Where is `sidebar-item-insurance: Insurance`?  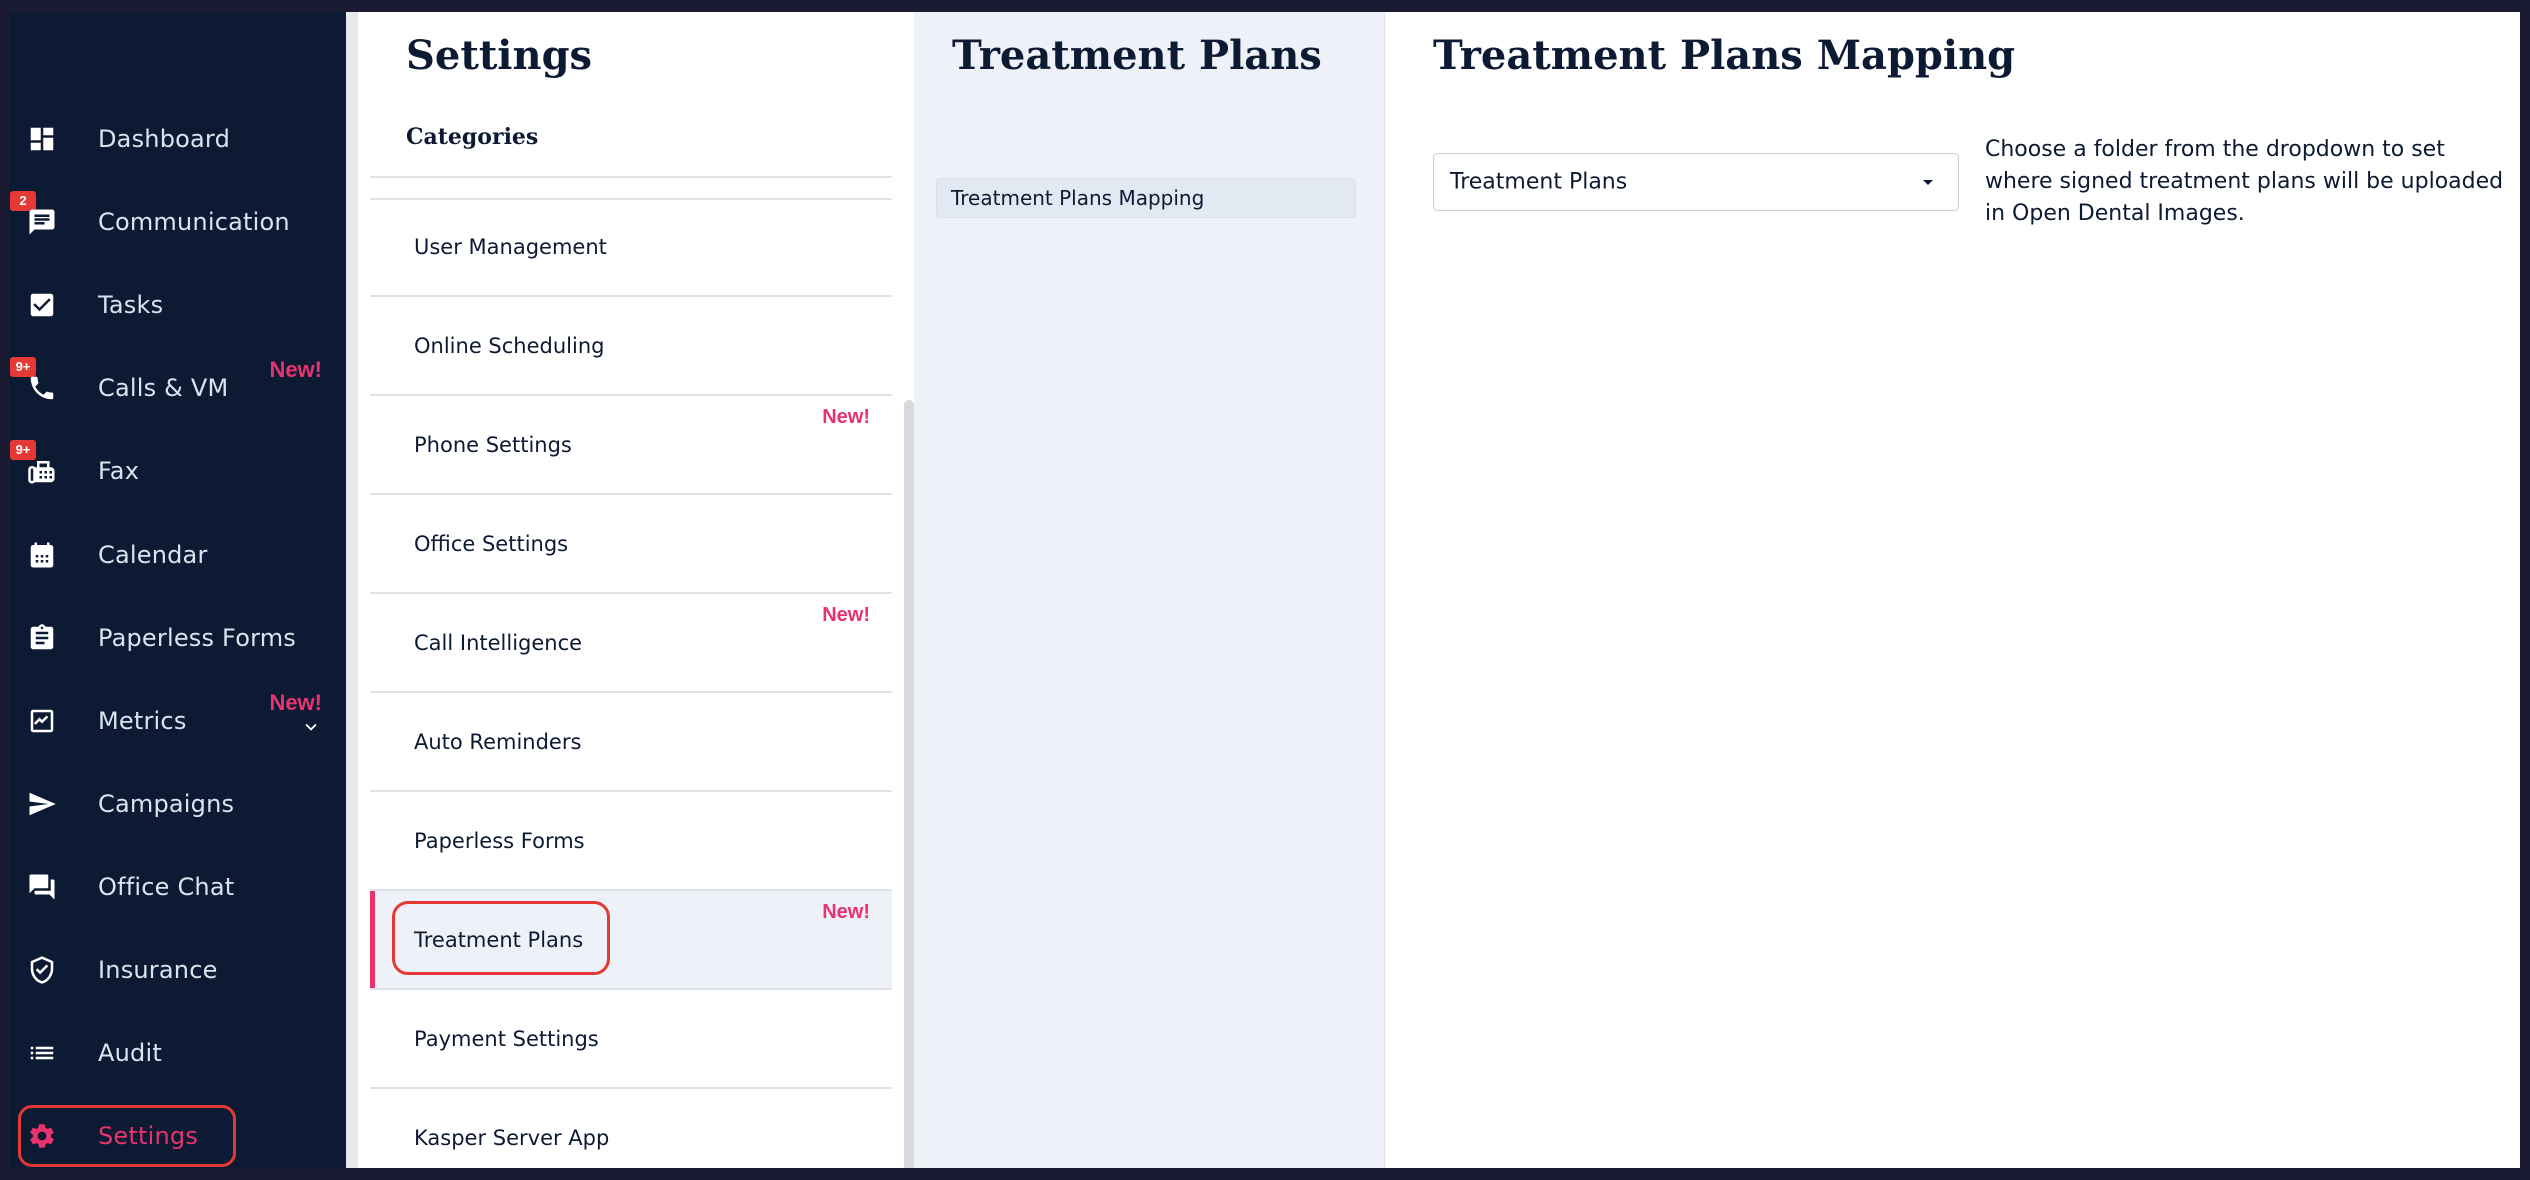
sidebar-item-insurance: Insurance is located at coordinates (178, 970).